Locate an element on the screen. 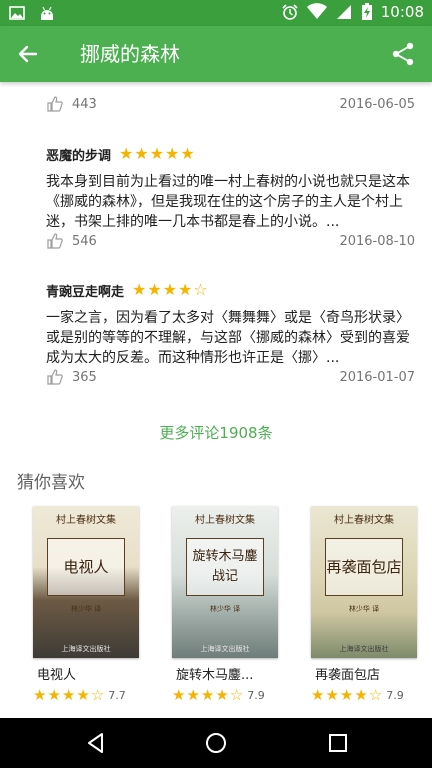  cover-title: 旋转木马鏖战记 is located at coordinates (225, 567).